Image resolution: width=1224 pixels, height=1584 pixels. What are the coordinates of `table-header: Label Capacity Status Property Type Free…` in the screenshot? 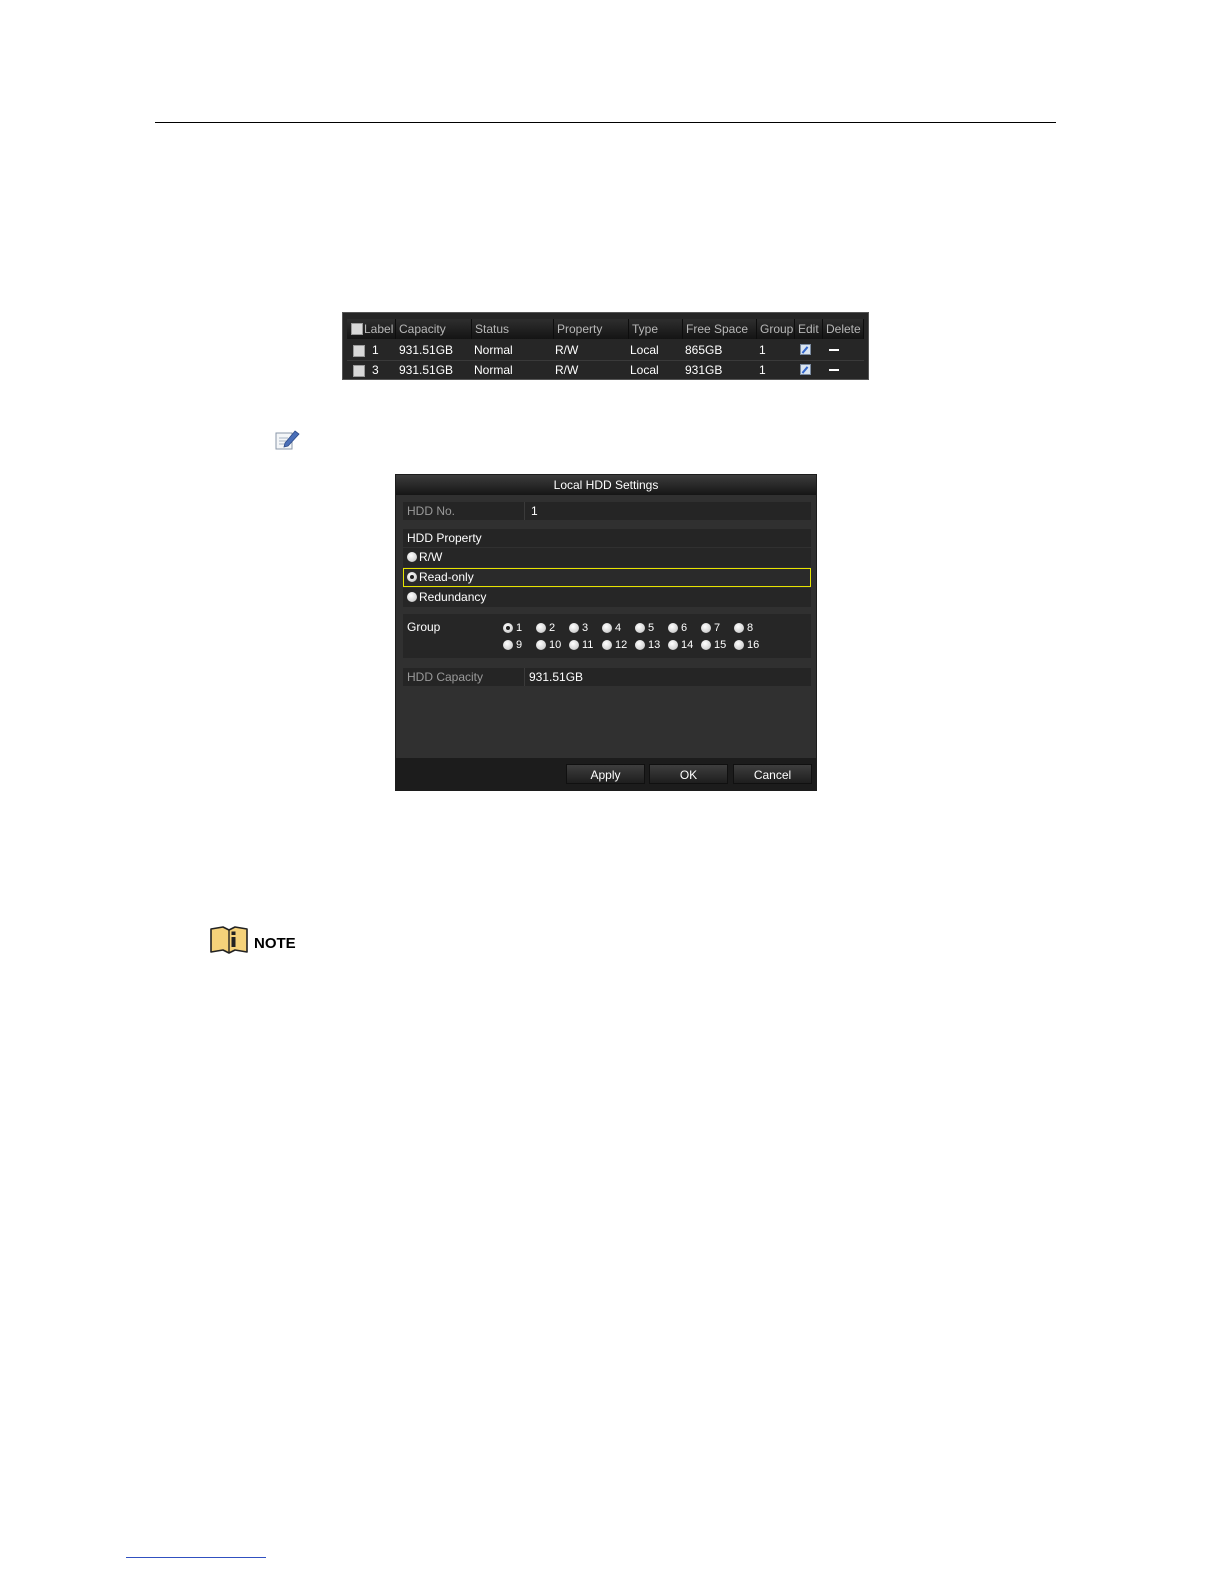 It's located at (605, 329).